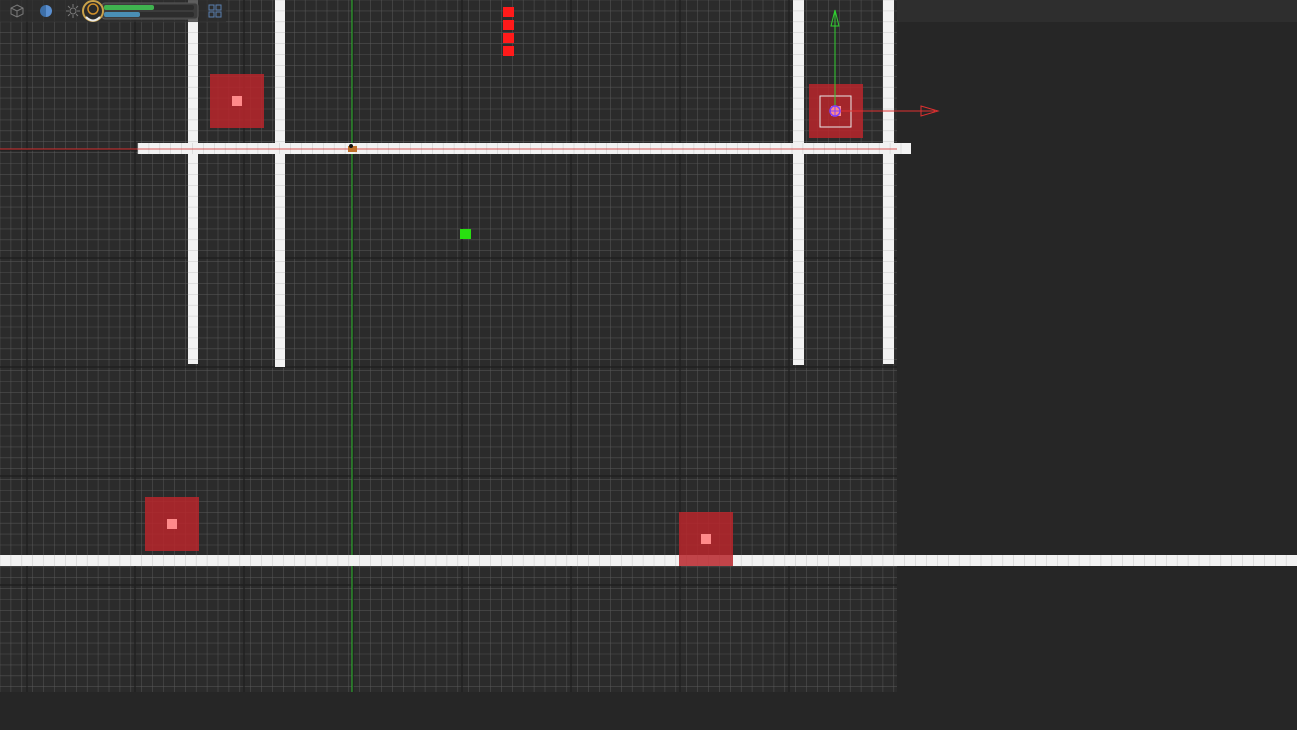 The image size is (1297, 730). Describe the element at coordinates (1097, 11) in the screenshot. I see `top-band` at that location.